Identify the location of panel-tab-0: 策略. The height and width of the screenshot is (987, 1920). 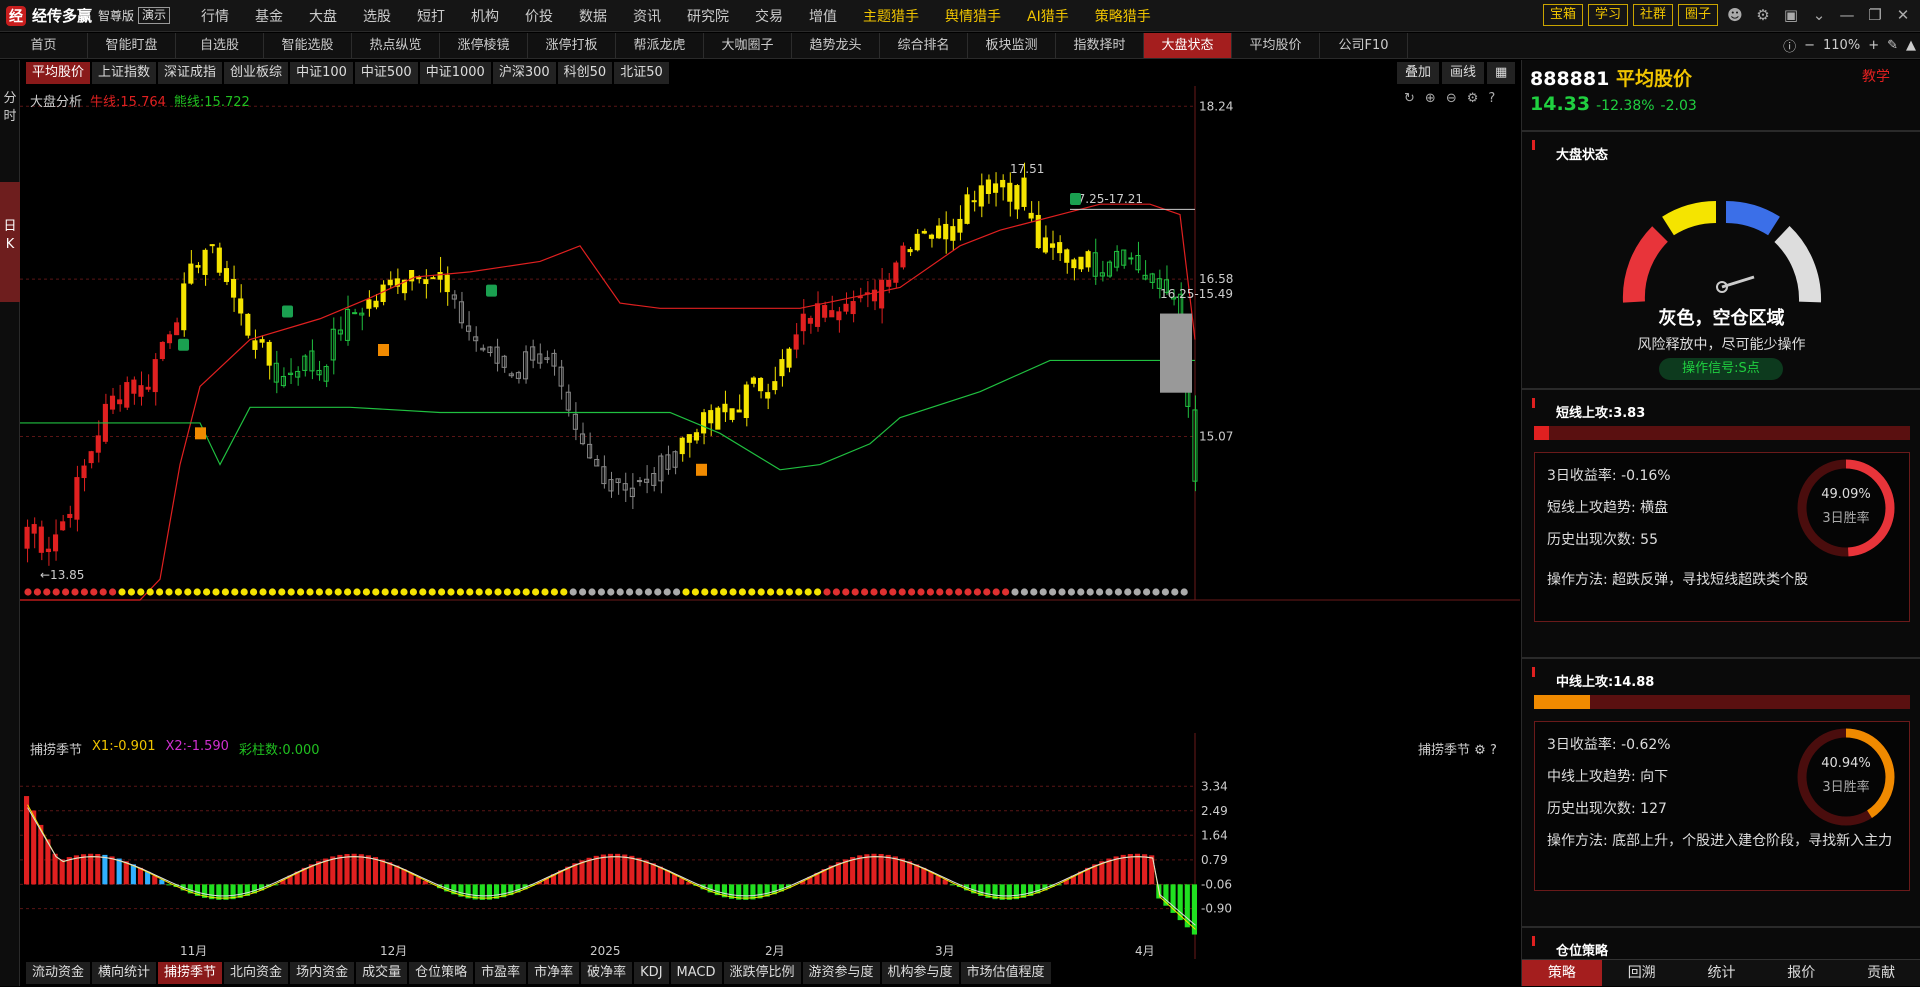
(1562, 973).